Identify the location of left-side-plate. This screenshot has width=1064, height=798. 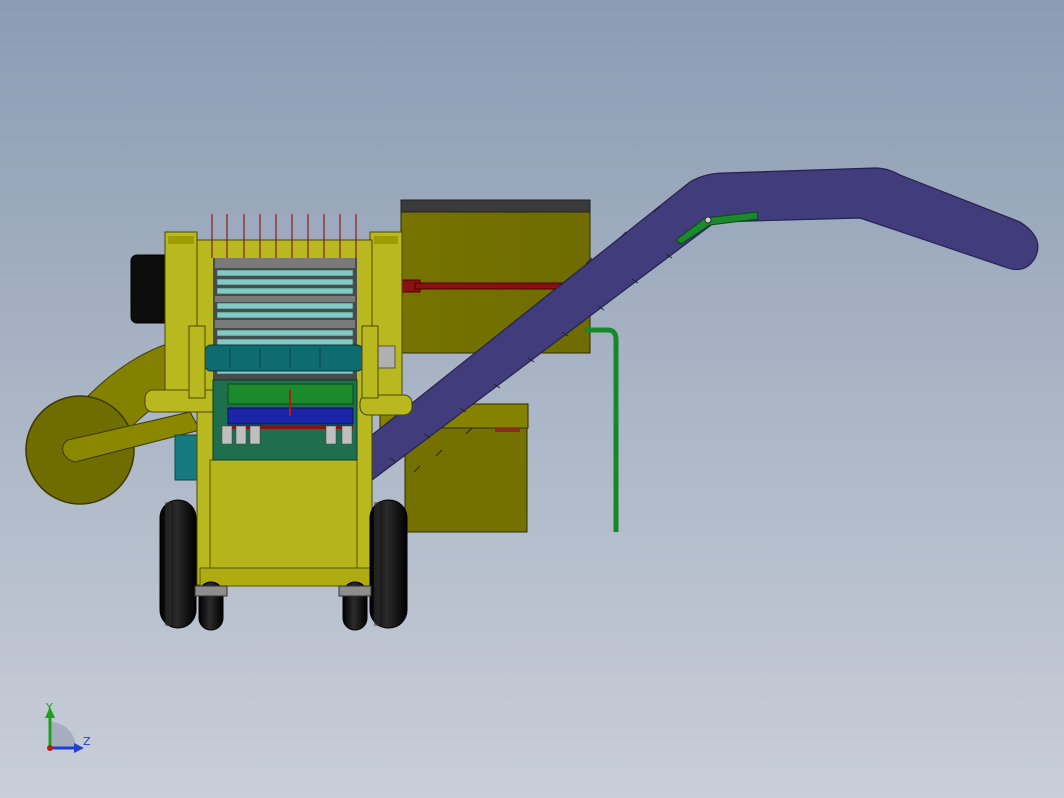
(197, 362).